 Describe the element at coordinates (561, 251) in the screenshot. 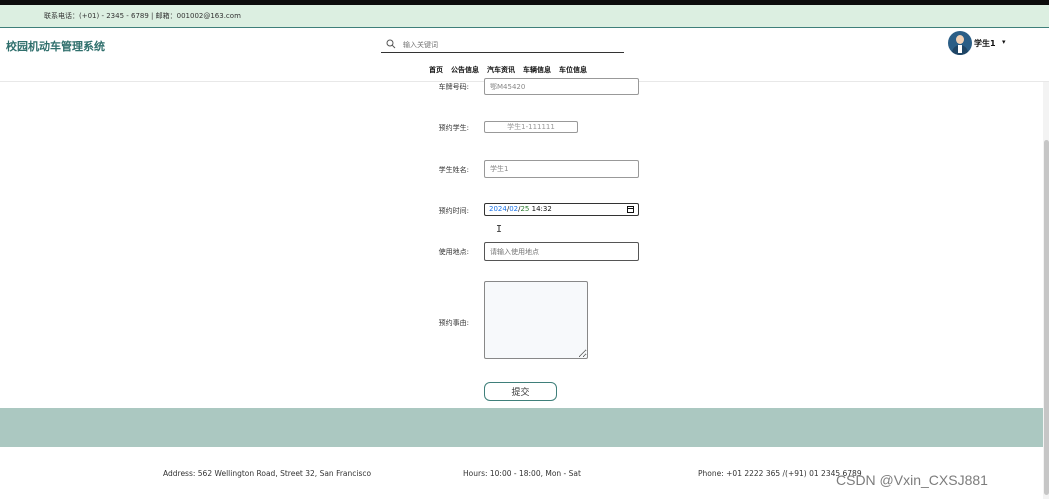

I see `location-field` at that location.